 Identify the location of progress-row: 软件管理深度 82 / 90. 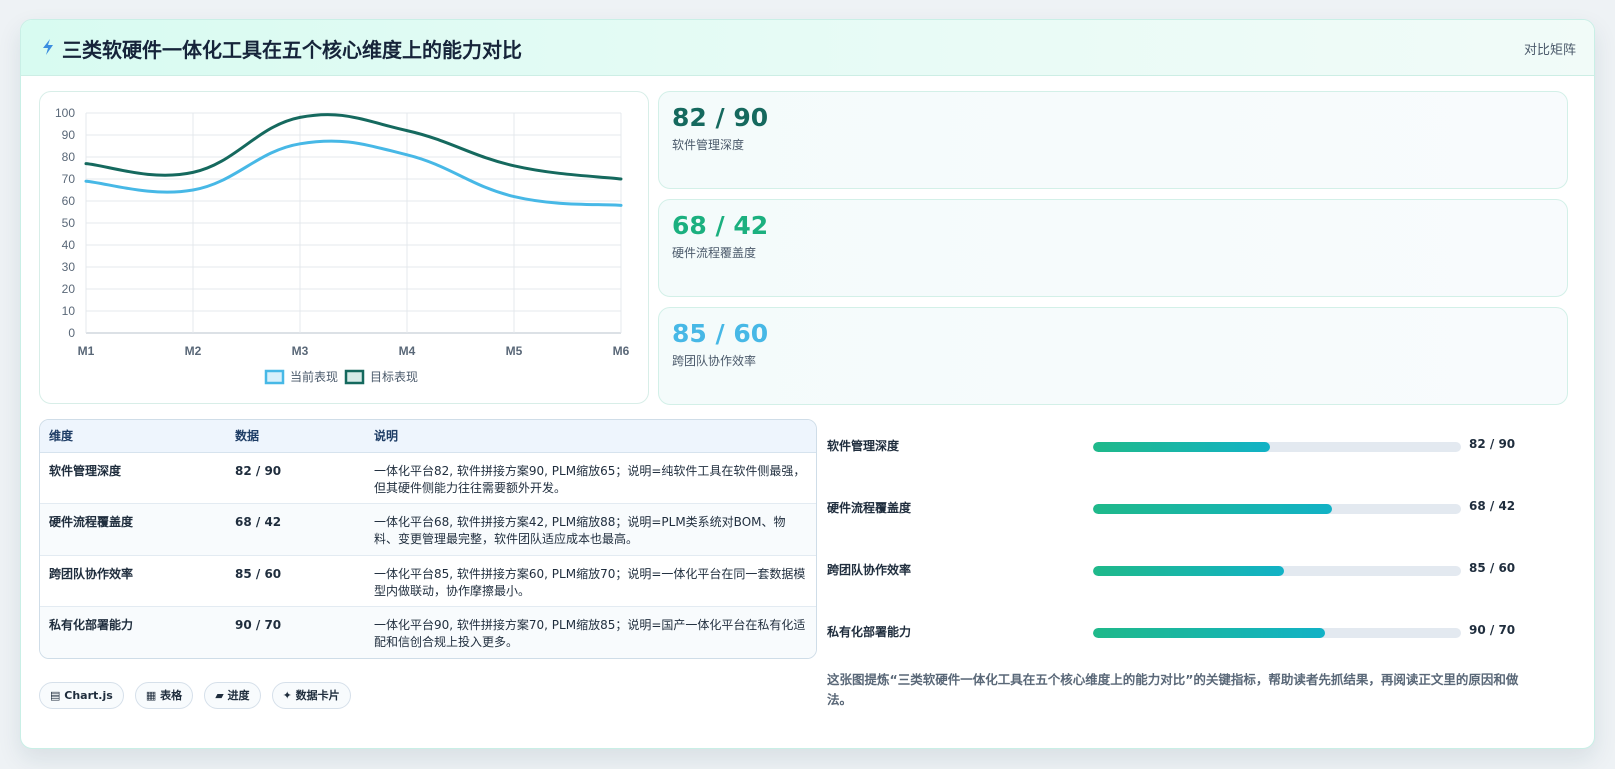
(1182, 445).